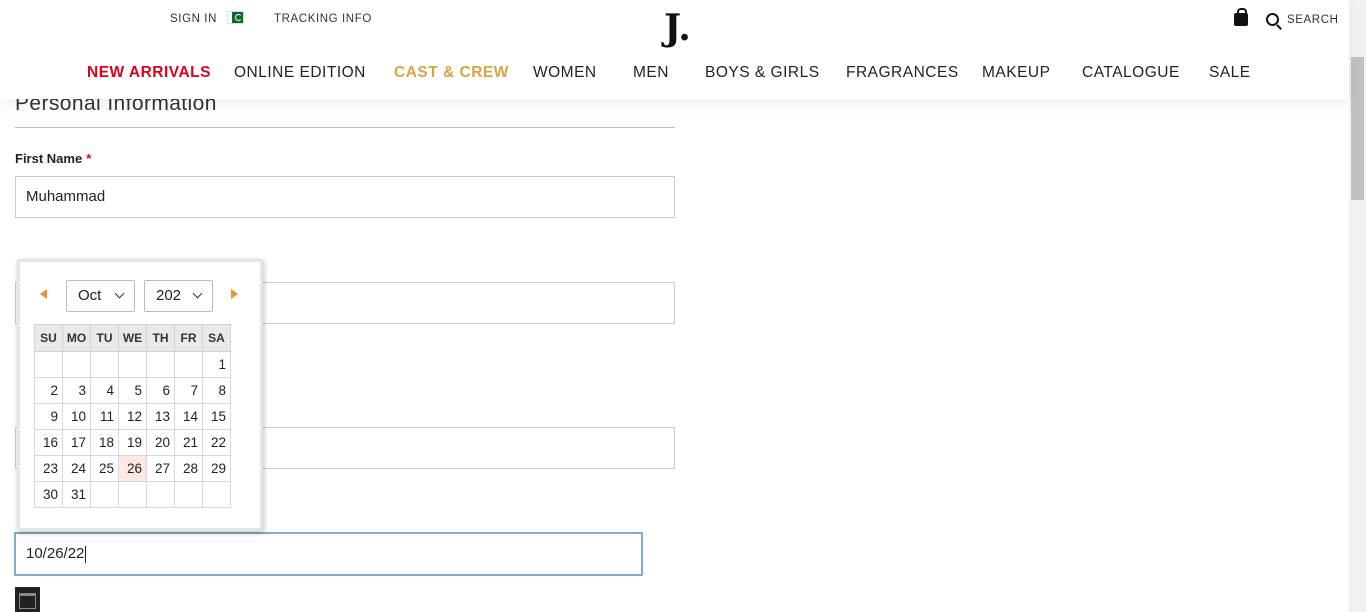  Describe the element at coordinates (216, 442) in the screenshot. I see `calendar-day: 22` at that location.